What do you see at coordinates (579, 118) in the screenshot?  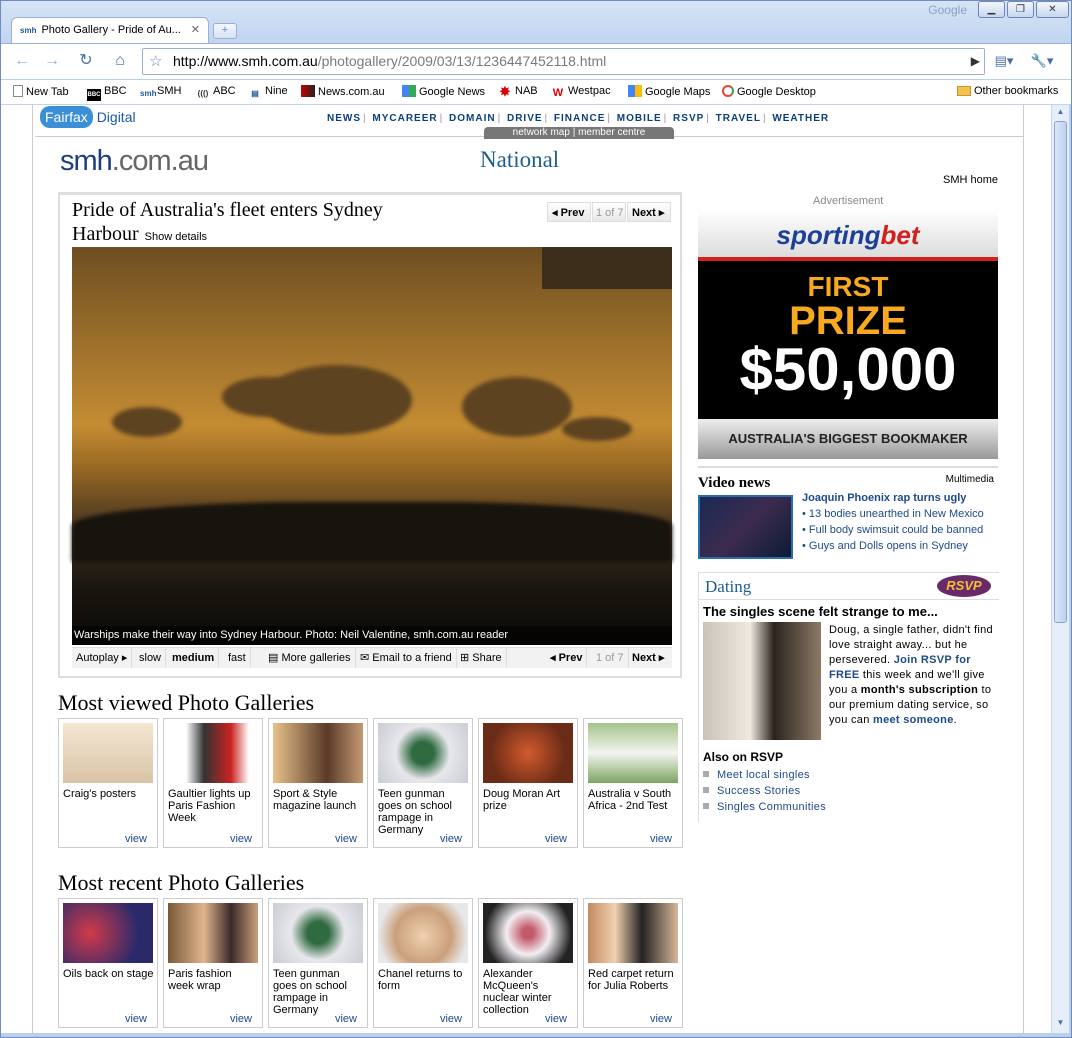 I see `nav-finance: FINANCE` at bounding box center [579, 118].